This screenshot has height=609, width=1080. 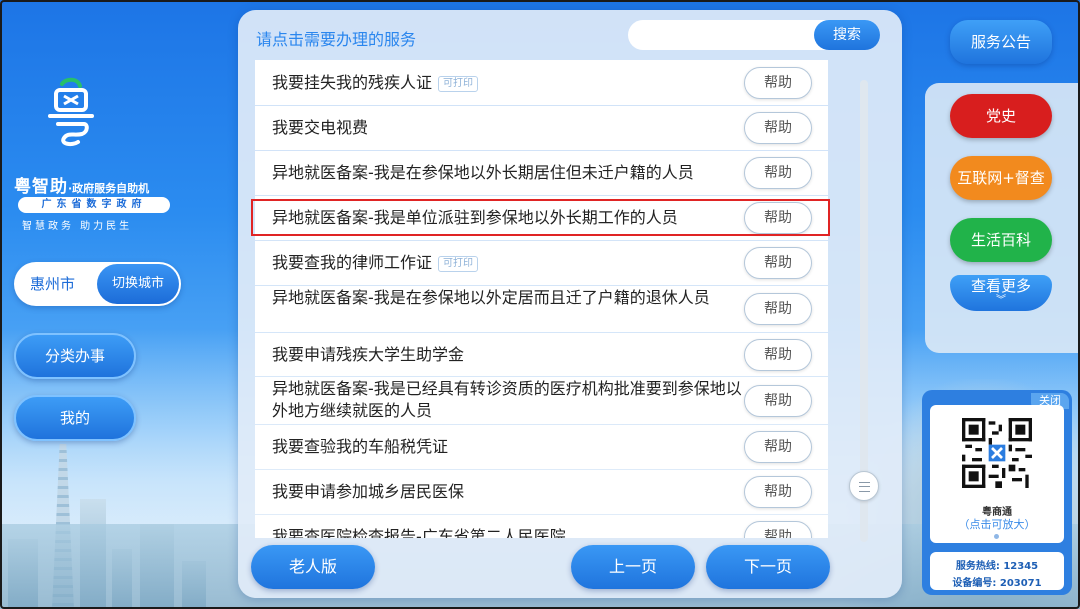 What do you see at coordinates (541, 309) in the screenshot?
I see `service-row: 异地就医备案-我是在参保地以外定居而且迁了户籍的退休人员 帮助` at bounding box center [541, 309].